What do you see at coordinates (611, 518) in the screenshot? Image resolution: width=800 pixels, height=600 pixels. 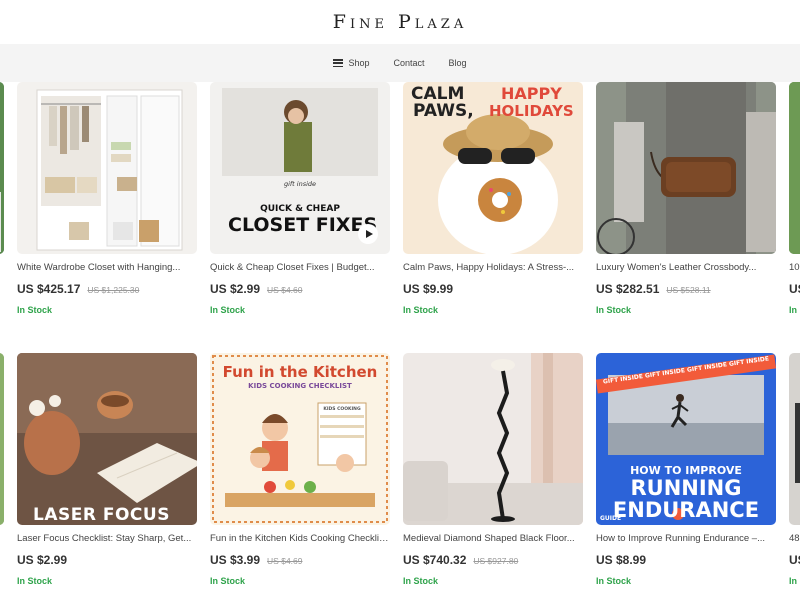 I see `image-small-text: GUIDE` at bounding box center [611, 518].